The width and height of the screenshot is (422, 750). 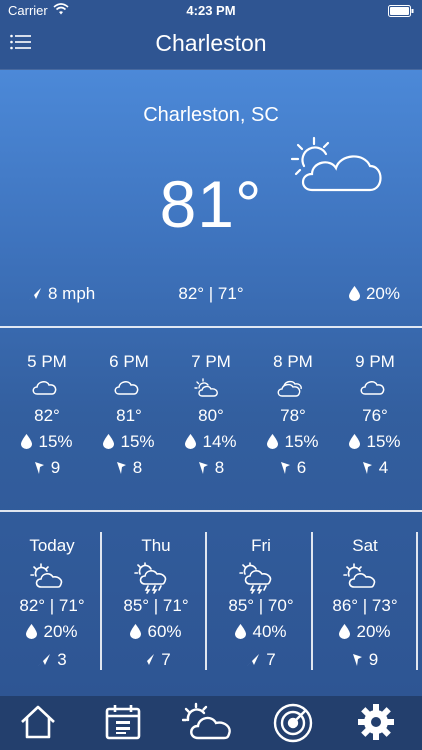 I want to click on hour-time: 6 PM, so click(x=129, y=361).